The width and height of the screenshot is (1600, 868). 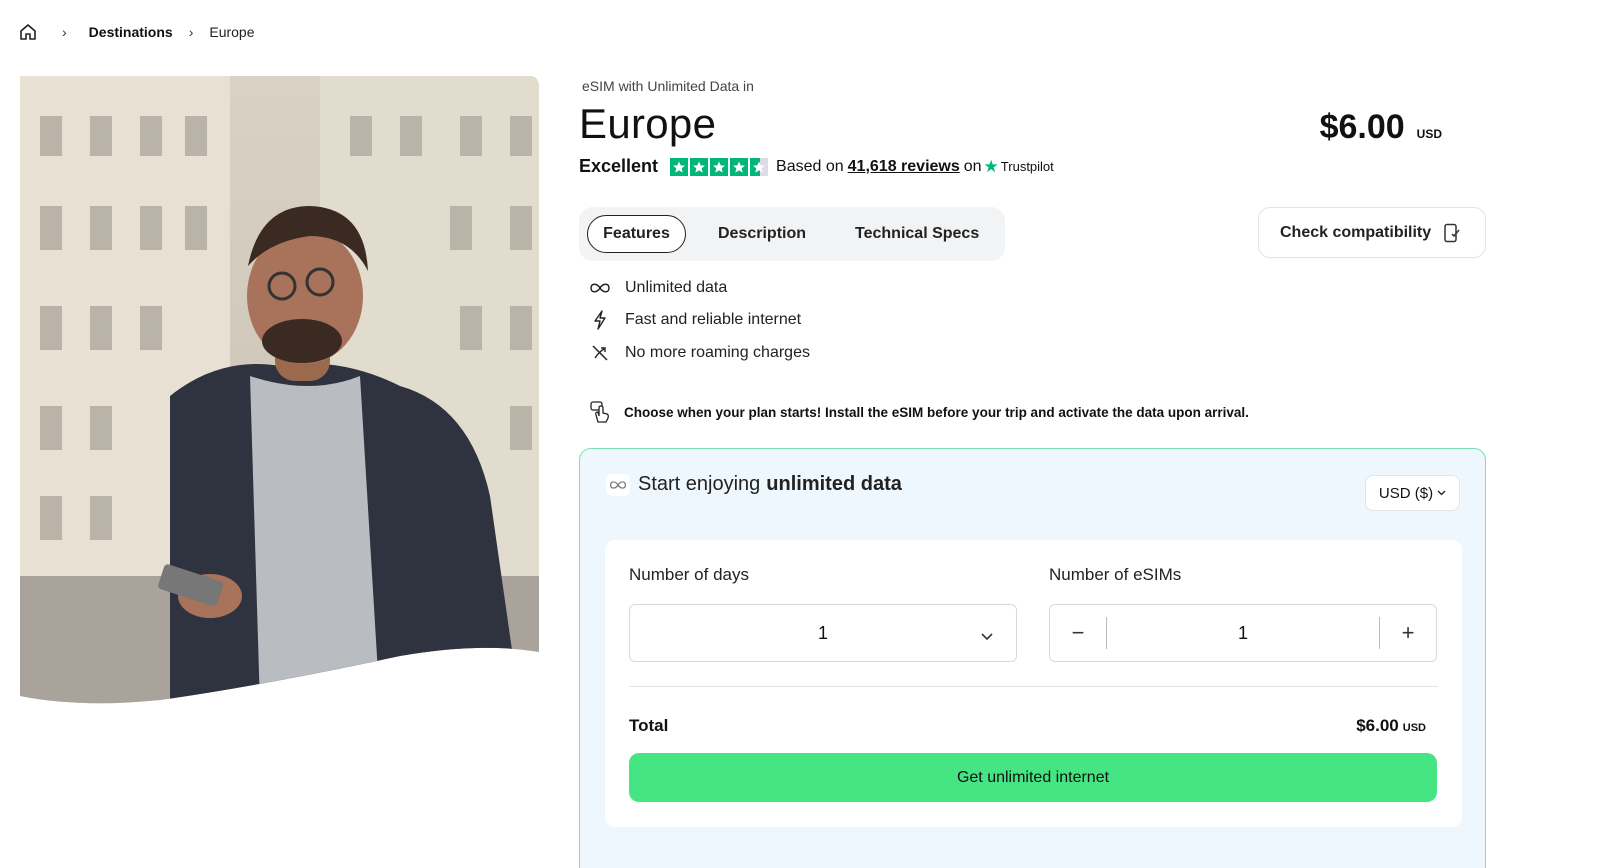 What do you see at coordinates (810, 166) in the screenshot?
I see `rating-based-on: Based on` at bounding box center [810, 166].